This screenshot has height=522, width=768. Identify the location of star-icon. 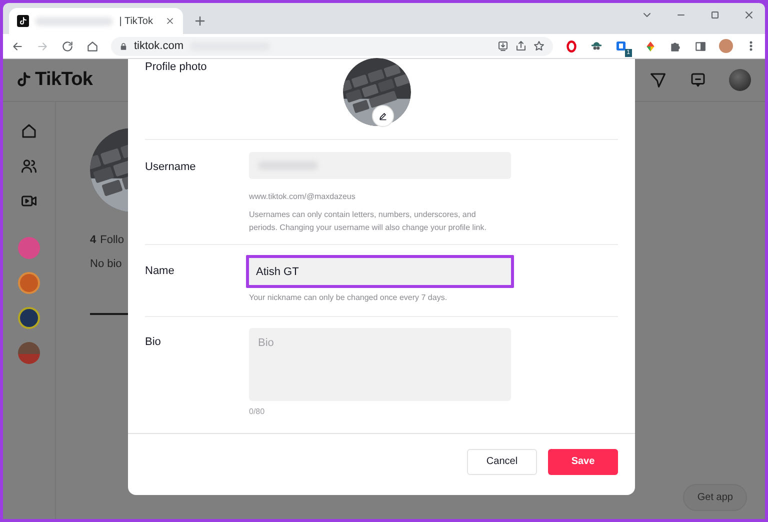
(539, 46).